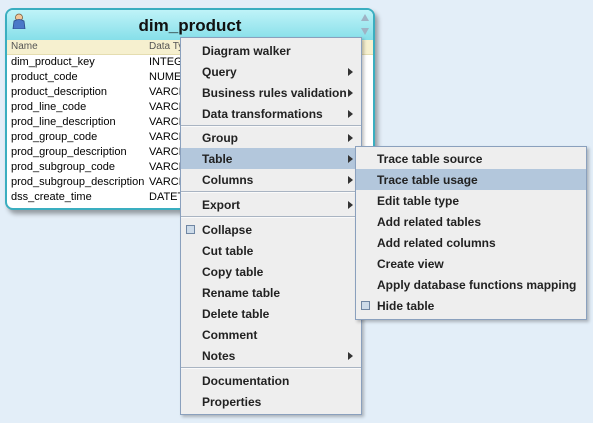 This screenshot has height=423, width=593. I want to click on column-name: prod_subgroup_code, so click(63, 167).